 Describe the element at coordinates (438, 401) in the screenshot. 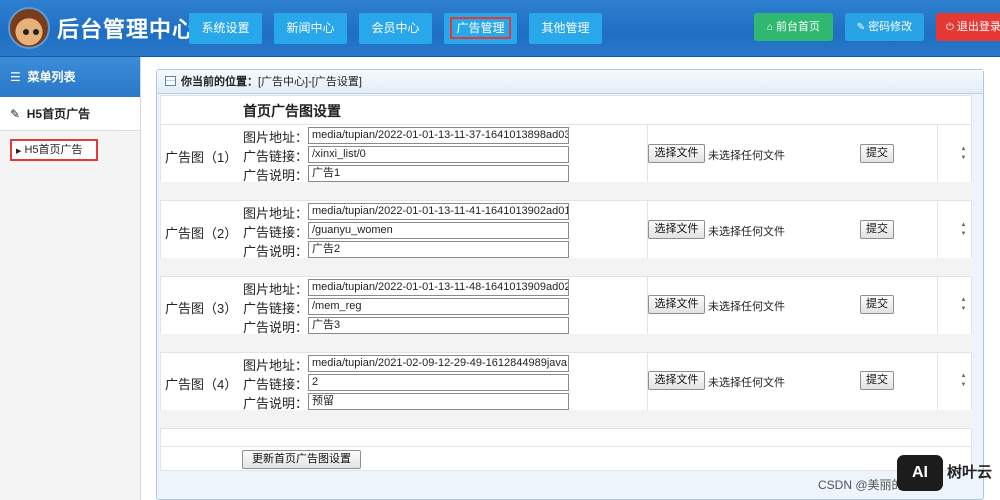

I see `desc-input: 预留` at that location.